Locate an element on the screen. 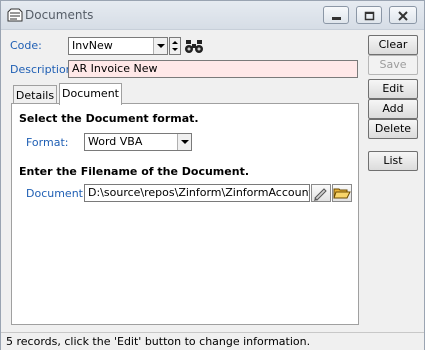  minimize-button is located at coordinates (336, 15).